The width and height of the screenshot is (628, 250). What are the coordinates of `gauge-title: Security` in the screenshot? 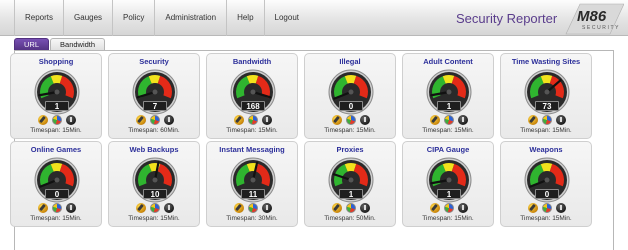 It's located at (154, 61).